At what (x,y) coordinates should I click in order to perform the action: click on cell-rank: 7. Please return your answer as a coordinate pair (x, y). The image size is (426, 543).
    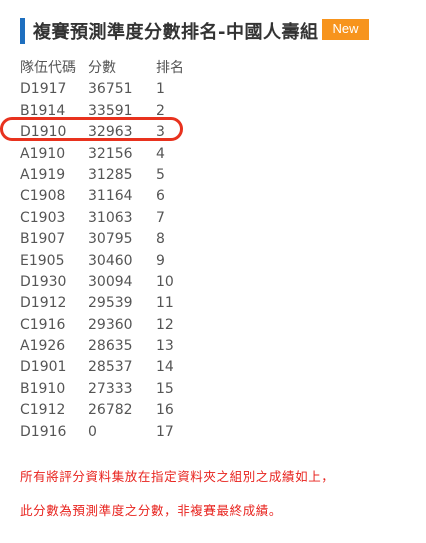
    Looking at the image, I should click on (160, 217).